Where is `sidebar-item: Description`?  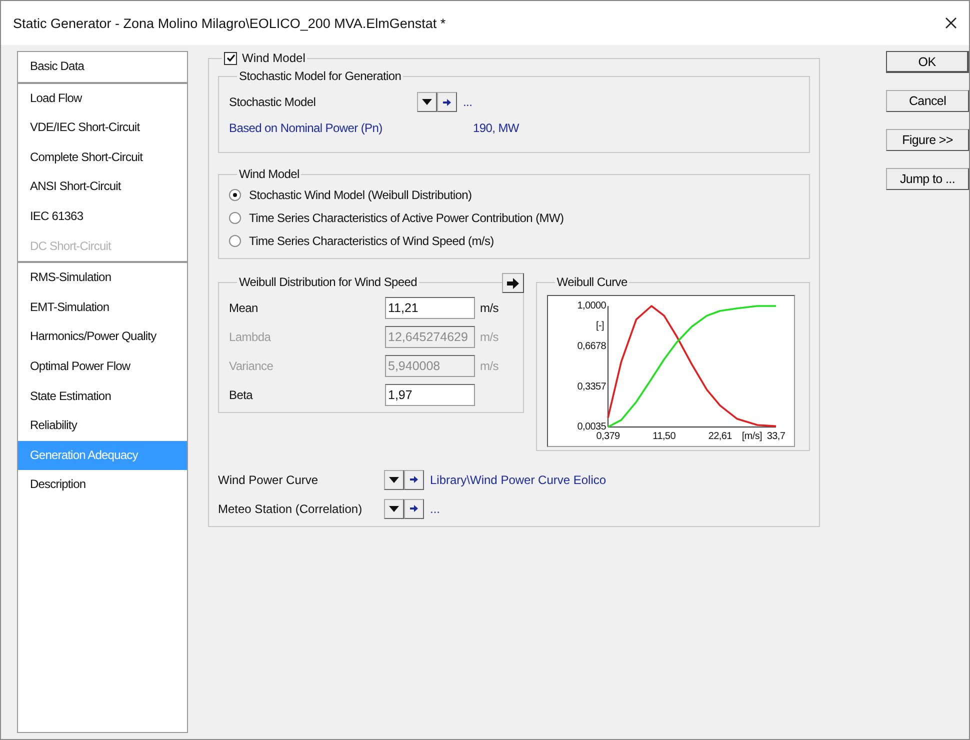 sidebar-item: Description is located at coordinates (102, 485).